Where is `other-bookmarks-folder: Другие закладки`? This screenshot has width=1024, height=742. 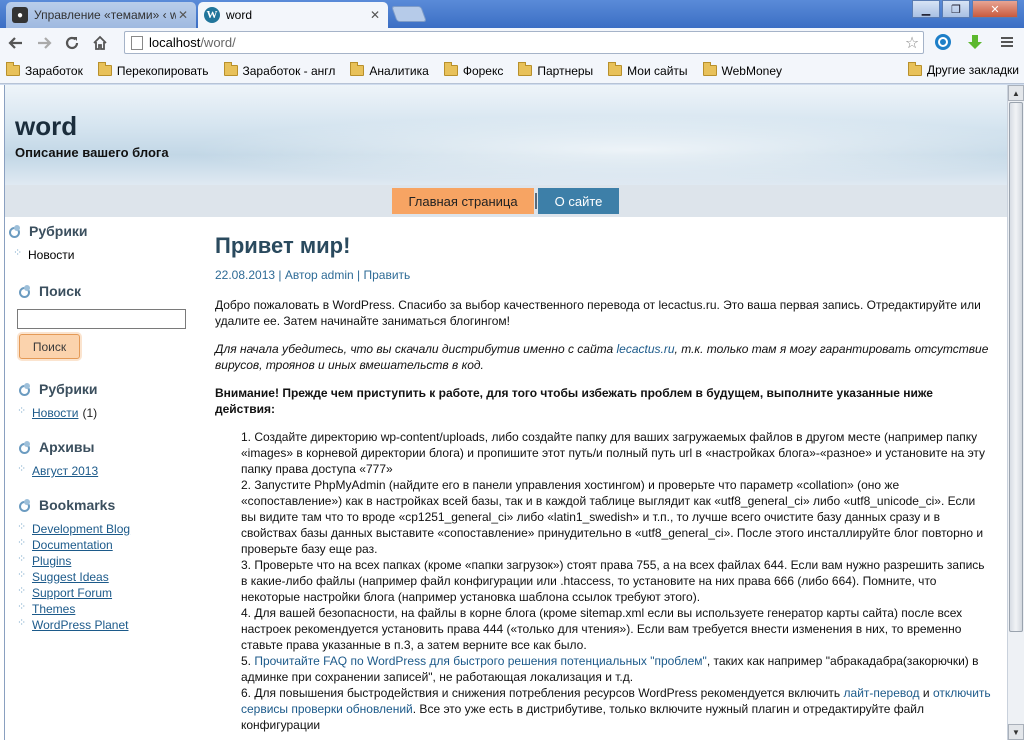 other-bookmarks-folder: Другие закладки is located at coordinates (963, 69).